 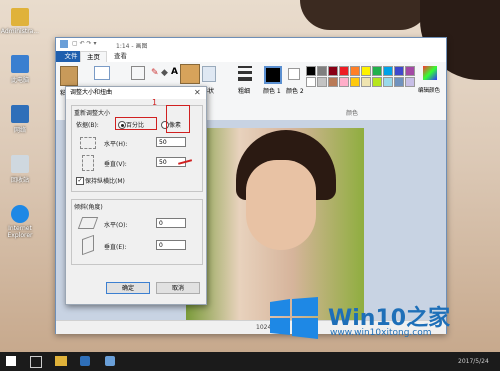 What do you see at coordinates (174, 72) in the screenshot?
I see `text-tool-icon: A` at bounding box center [174, 72].